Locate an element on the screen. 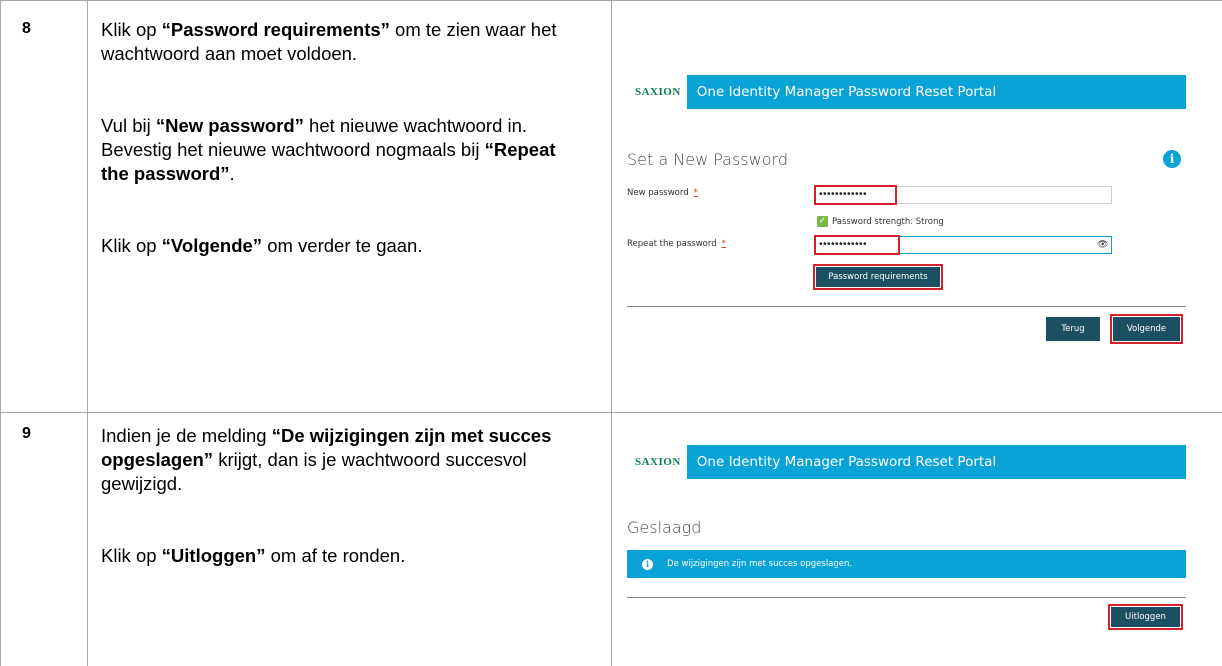  password-strength: ✓ Password strength: Strong is located at coordinates (880, 221).